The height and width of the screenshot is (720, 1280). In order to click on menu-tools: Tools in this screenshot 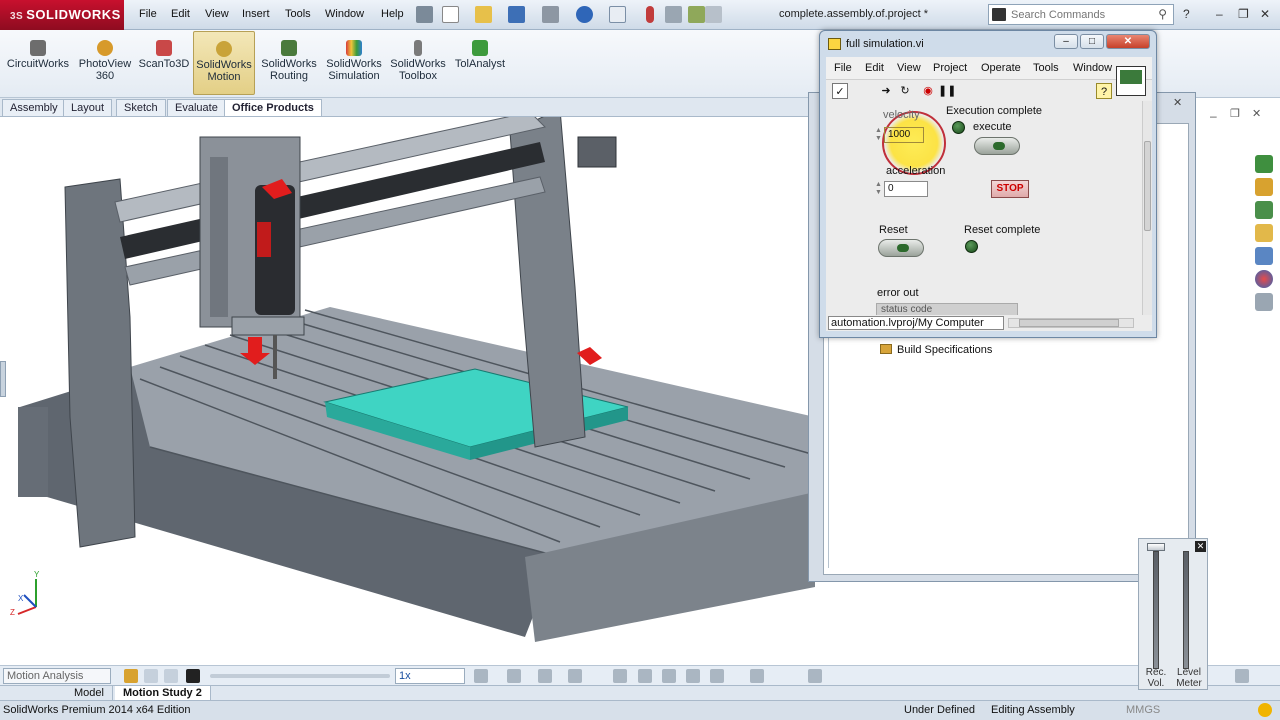, I will do `click(298, 14)`.